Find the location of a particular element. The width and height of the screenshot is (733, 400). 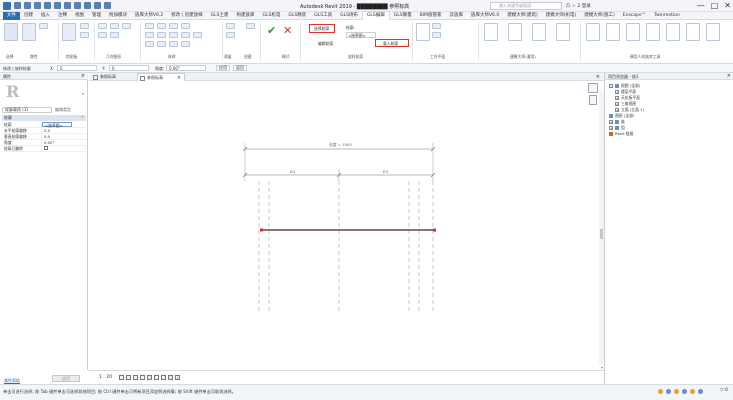

undo-icon is located at coordinates (37, 5).